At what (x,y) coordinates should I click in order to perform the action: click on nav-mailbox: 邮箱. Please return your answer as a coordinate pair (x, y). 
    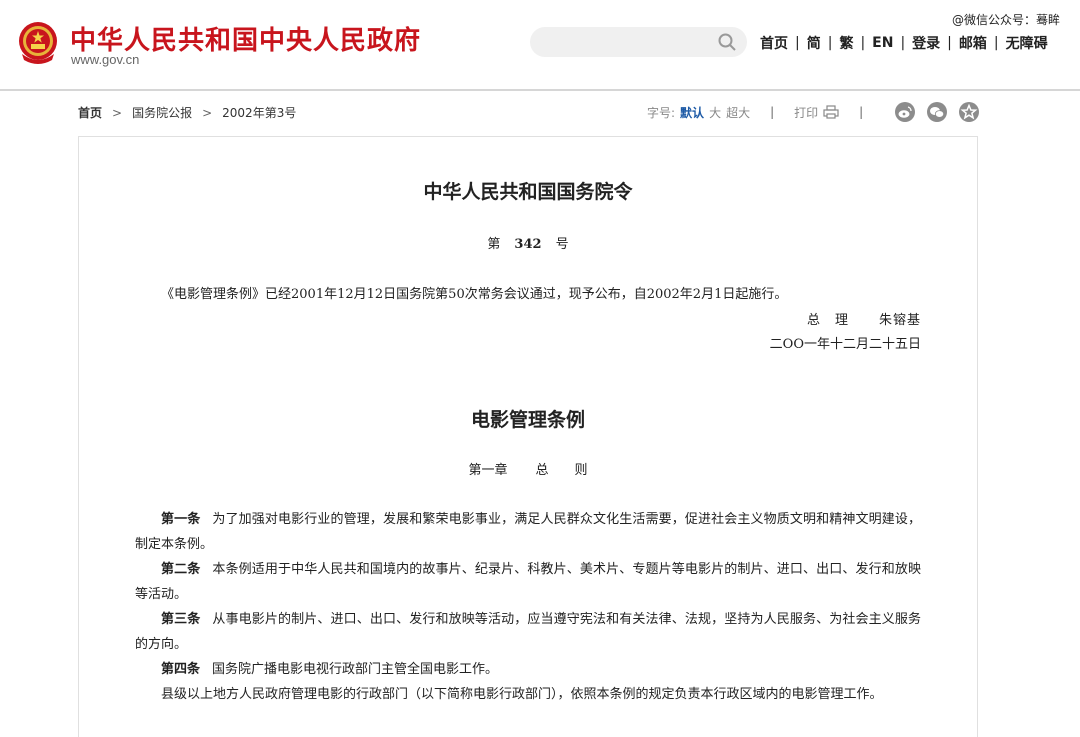
    Looking at the image, I should click on (973, 43).